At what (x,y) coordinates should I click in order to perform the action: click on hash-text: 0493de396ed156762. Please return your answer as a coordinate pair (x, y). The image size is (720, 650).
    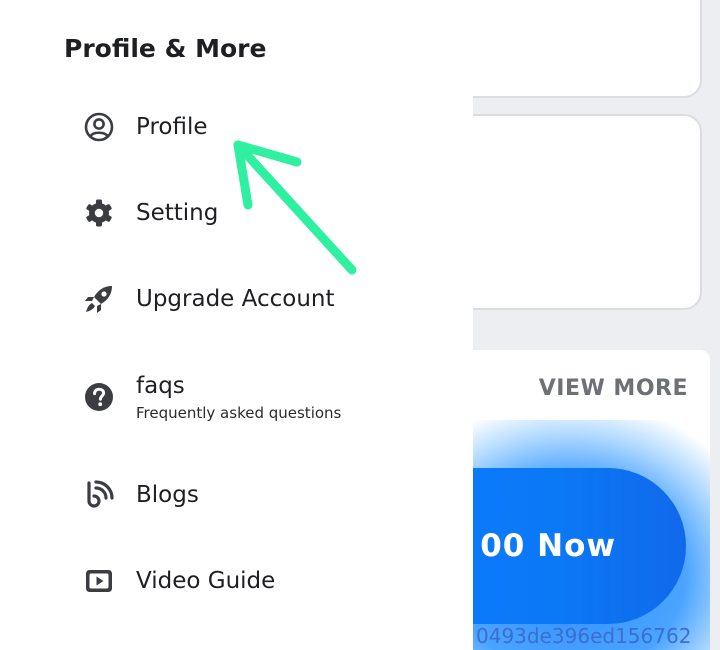
    Looking at the image, I should click on (584, 636).